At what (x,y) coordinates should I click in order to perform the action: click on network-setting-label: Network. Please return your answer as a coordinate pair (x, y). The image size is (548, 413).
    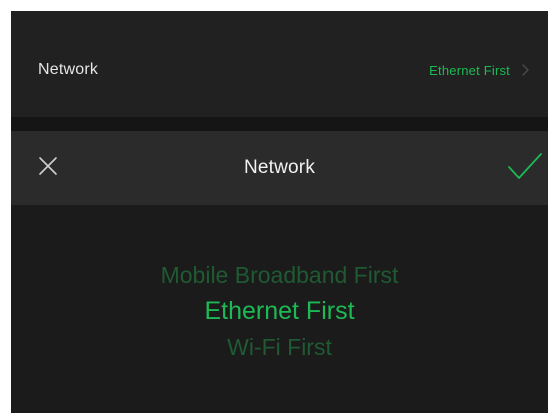
    Looking at the image, I should click on (68, 69).